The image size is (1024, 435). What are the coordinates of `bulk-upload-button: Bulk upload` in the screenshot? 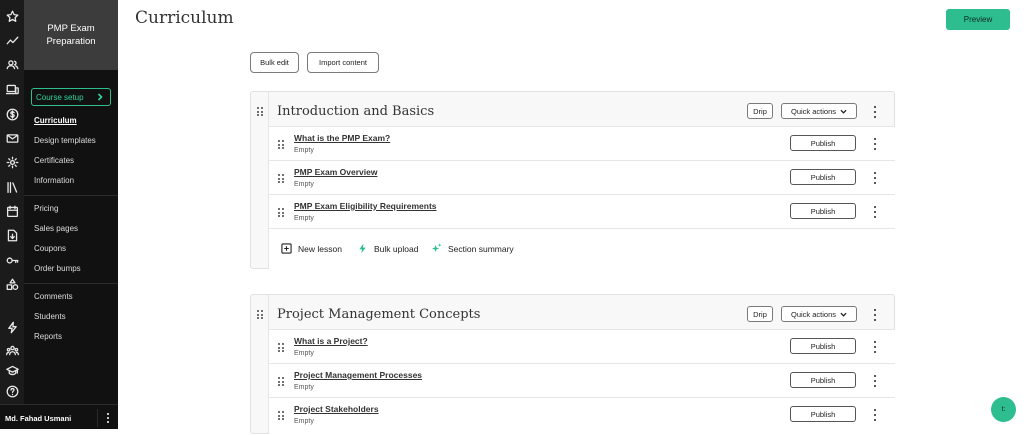 It's located at (387, 248).